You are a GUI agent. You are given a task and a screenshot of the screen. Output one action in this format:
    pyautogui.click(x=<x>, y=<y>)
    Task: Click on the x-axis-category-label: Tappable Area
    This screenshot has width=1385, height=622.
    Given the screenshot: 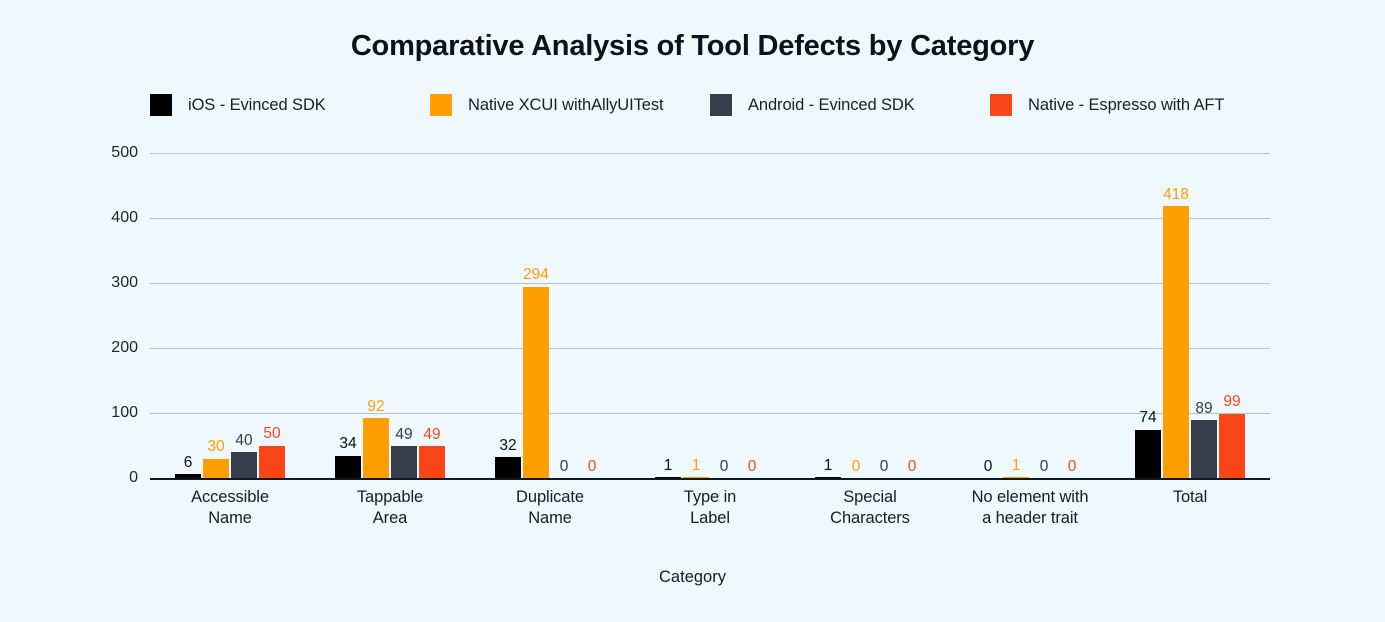 What is the action you would take?
    pyautogui.click(x=390, y=508)
    